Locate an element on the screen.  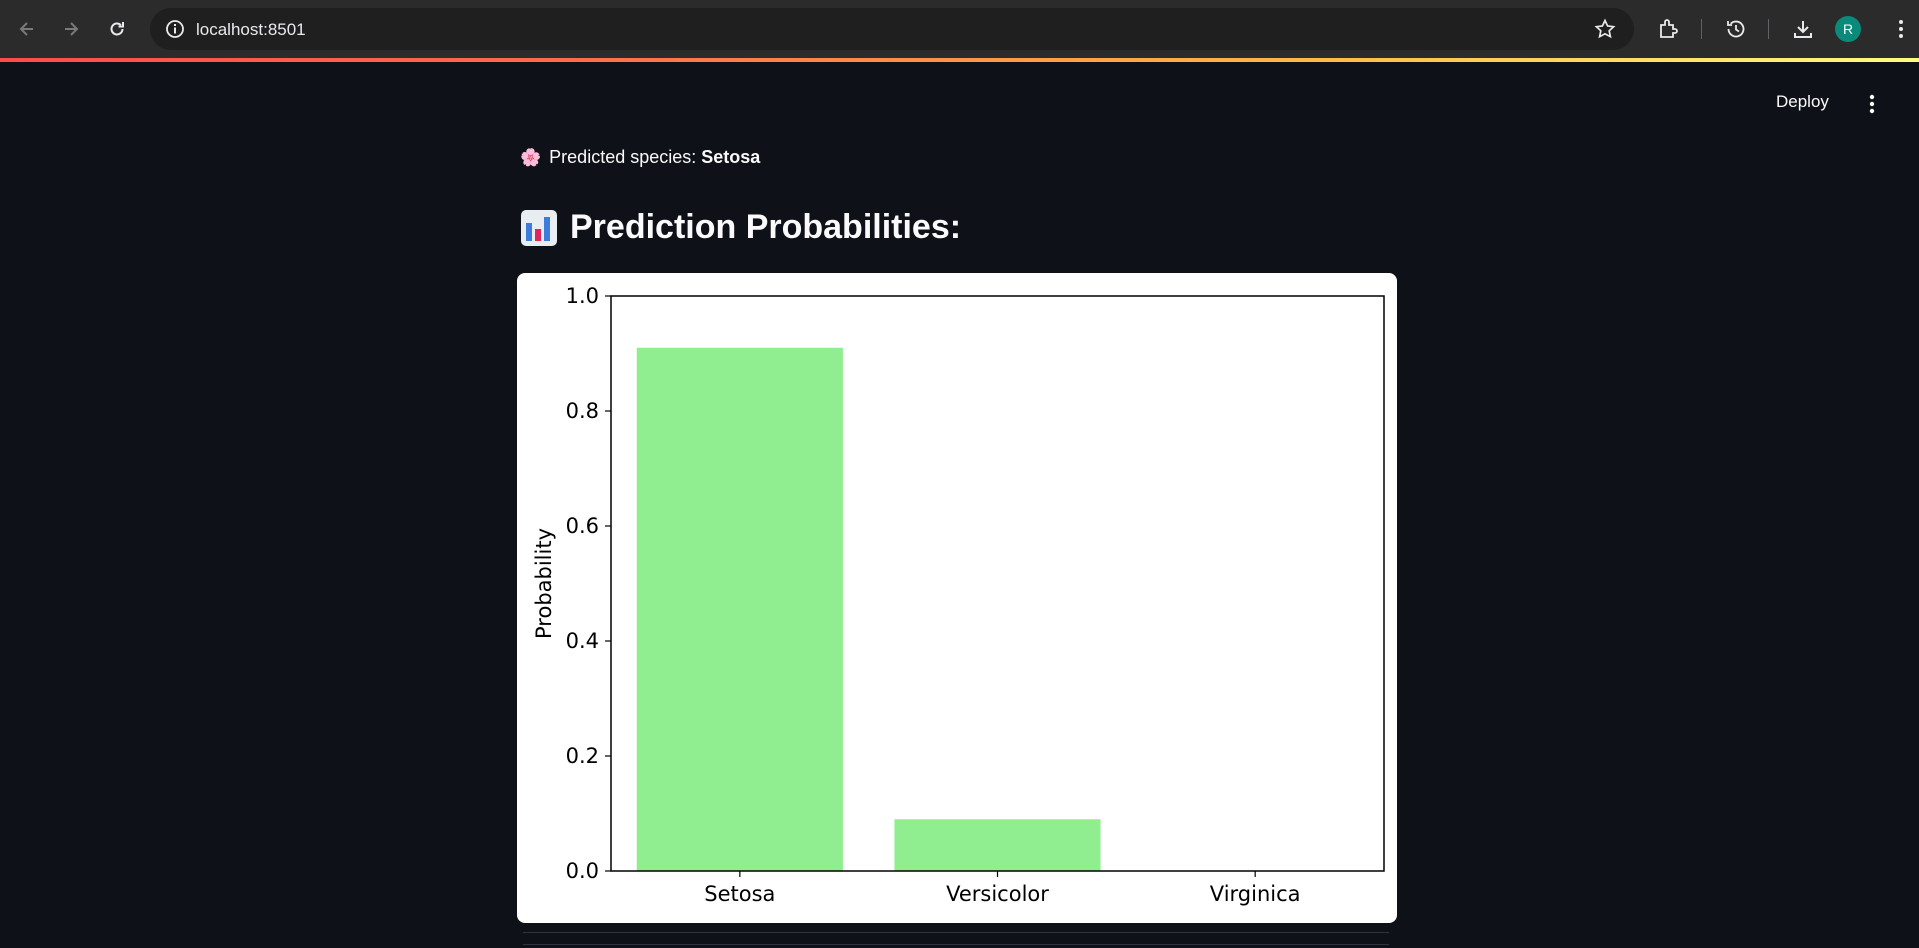
page-heading: Prediction Probabilities: is located at coordinates (740, 227).